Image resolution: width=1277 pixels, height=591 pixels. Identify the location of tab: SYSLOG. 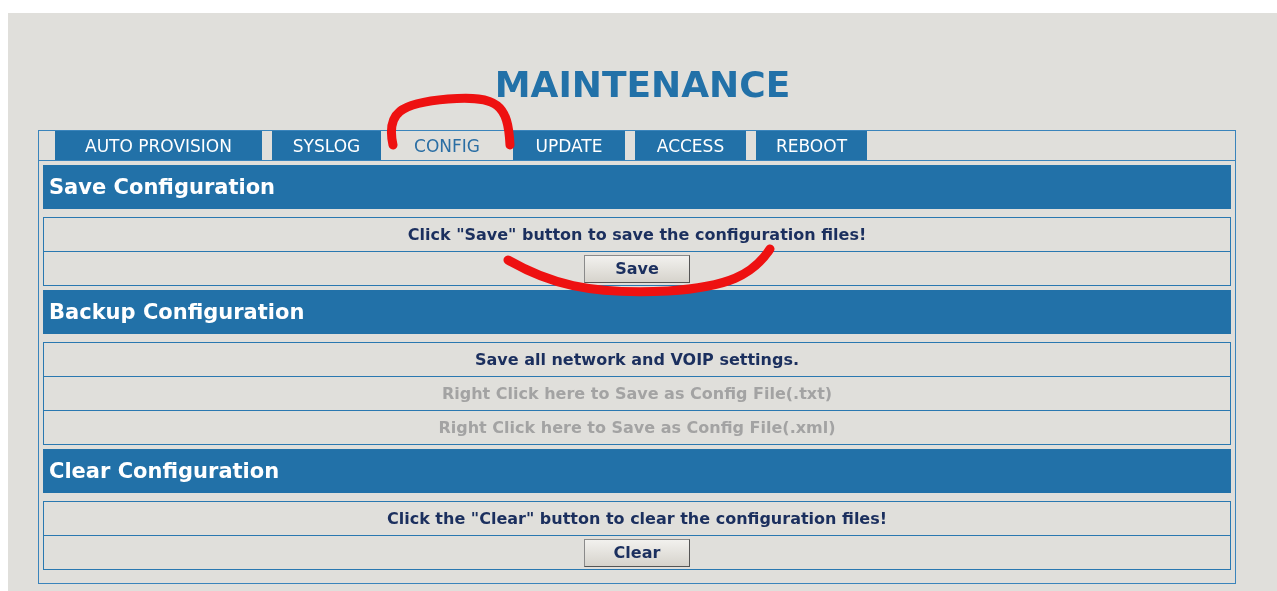
(326, 145).